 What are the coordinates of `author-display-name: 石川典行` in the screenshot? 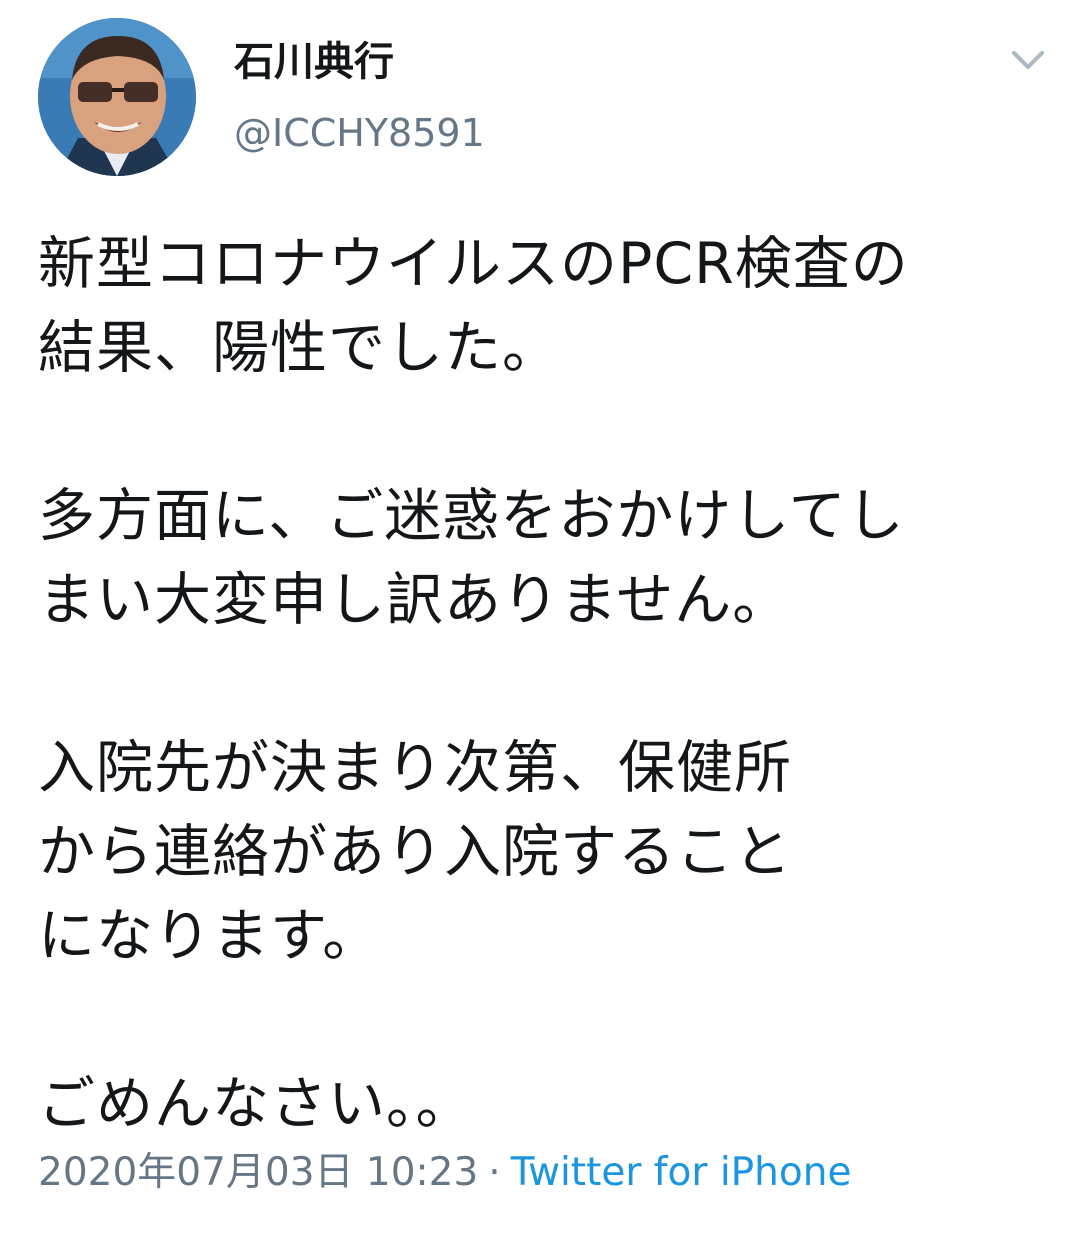 It's located at (314, 62).